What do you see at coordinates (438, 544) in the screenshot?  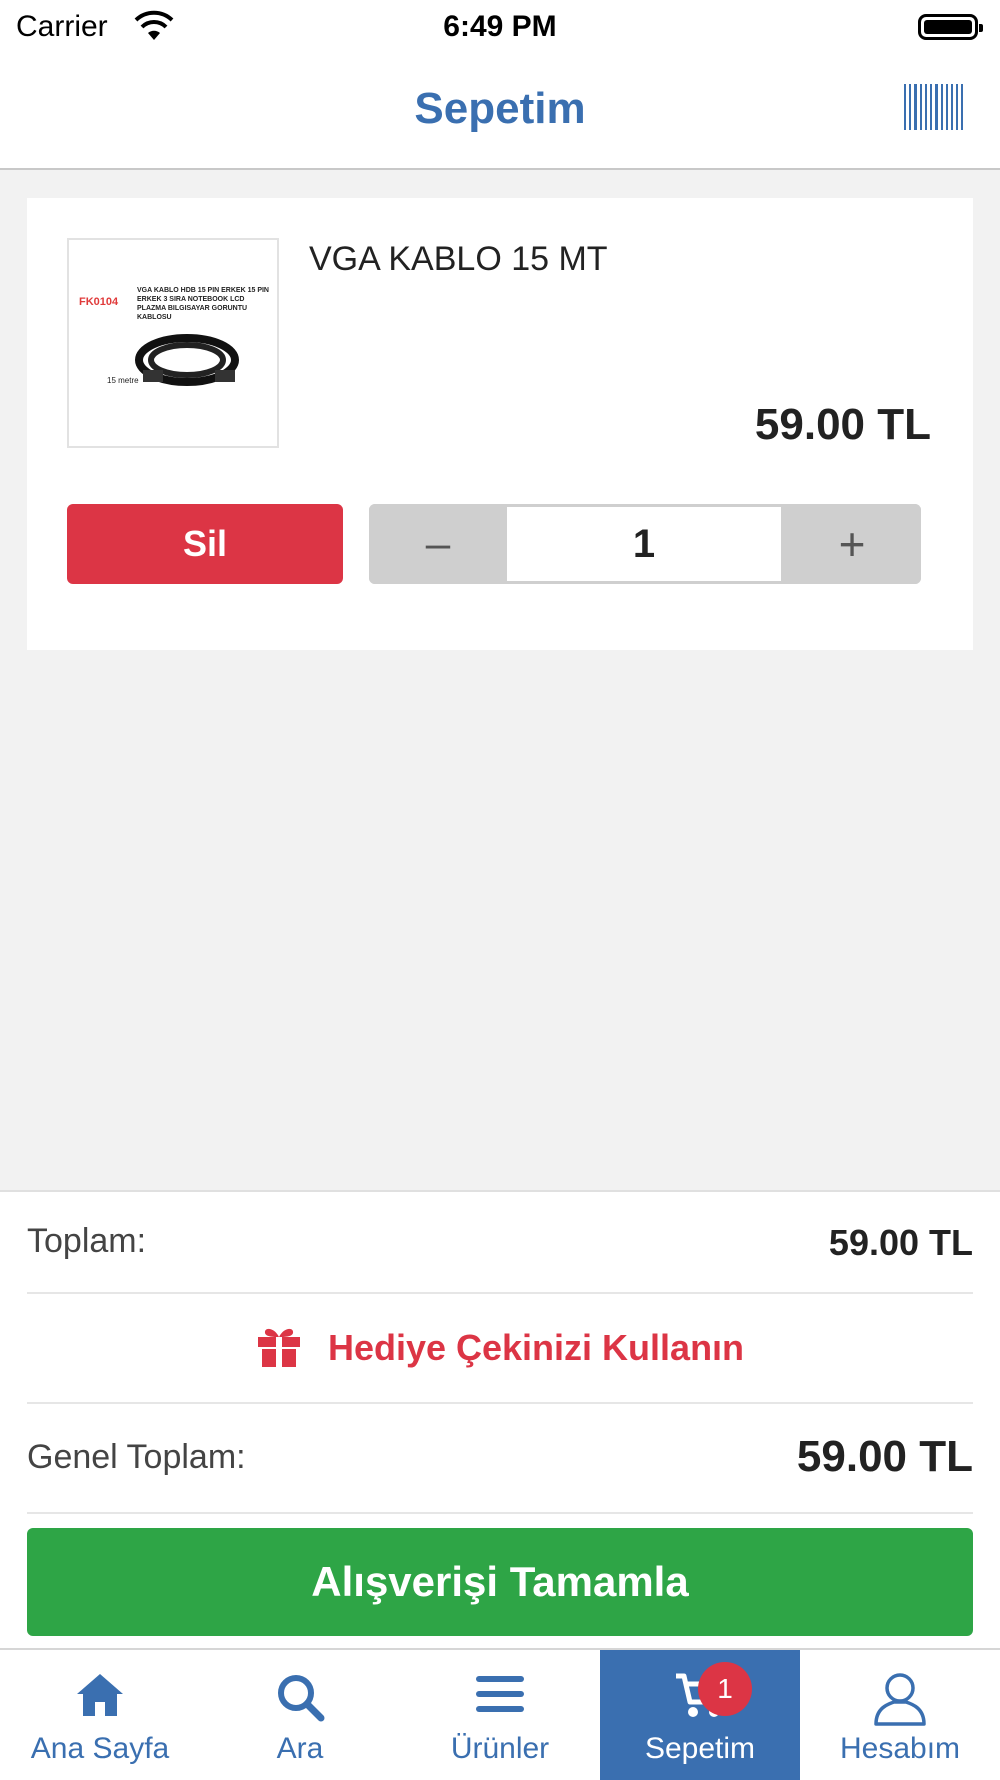 I see `decrease-quantity-button: –` at bounding box center [438, 544].